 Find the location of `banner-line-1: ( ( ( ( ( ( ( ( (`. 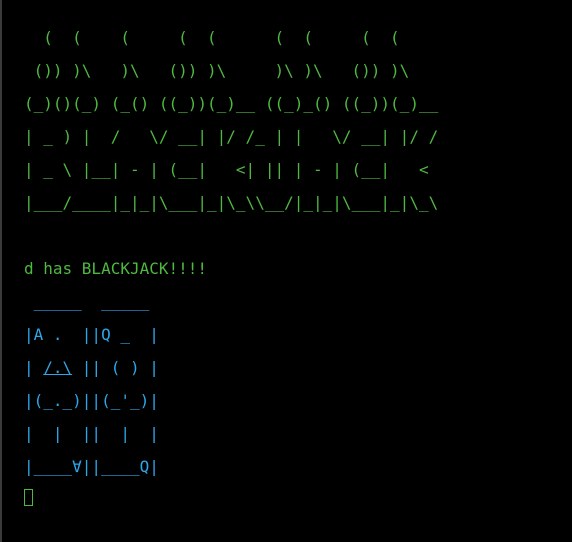

banner-line-1: ( ( ( ( ( ( ( ( ( is located at coordinates (212, 37).